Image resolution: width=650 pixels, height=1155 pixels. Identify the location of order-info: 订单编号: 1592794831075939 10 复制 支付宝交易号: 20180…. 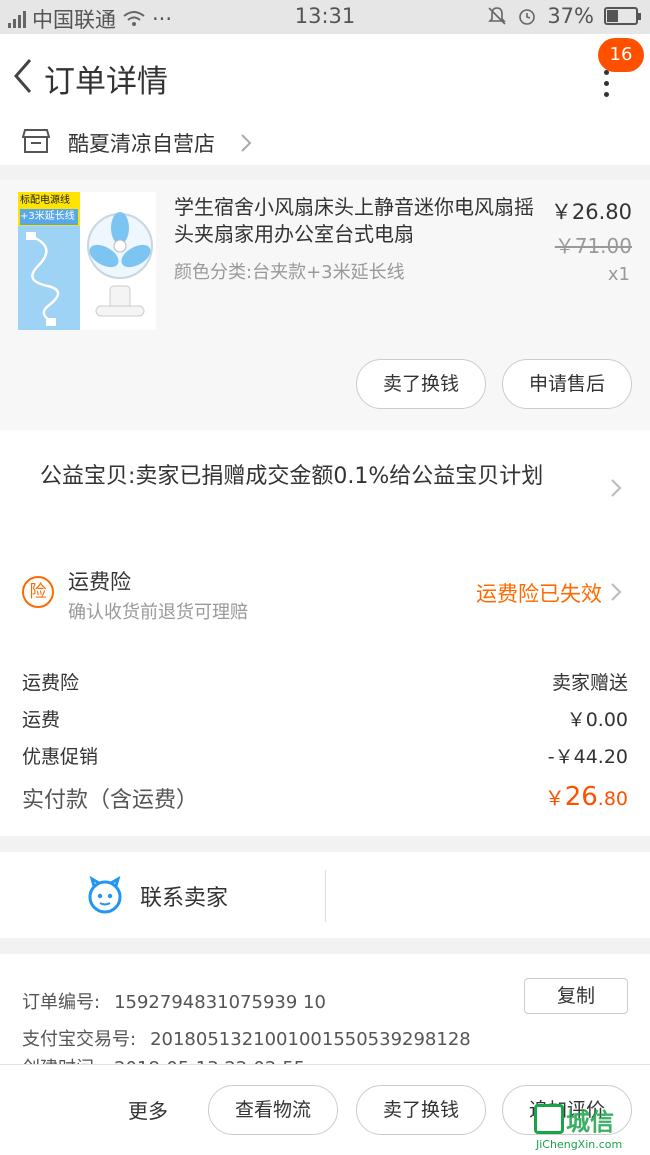
(325, 1014).